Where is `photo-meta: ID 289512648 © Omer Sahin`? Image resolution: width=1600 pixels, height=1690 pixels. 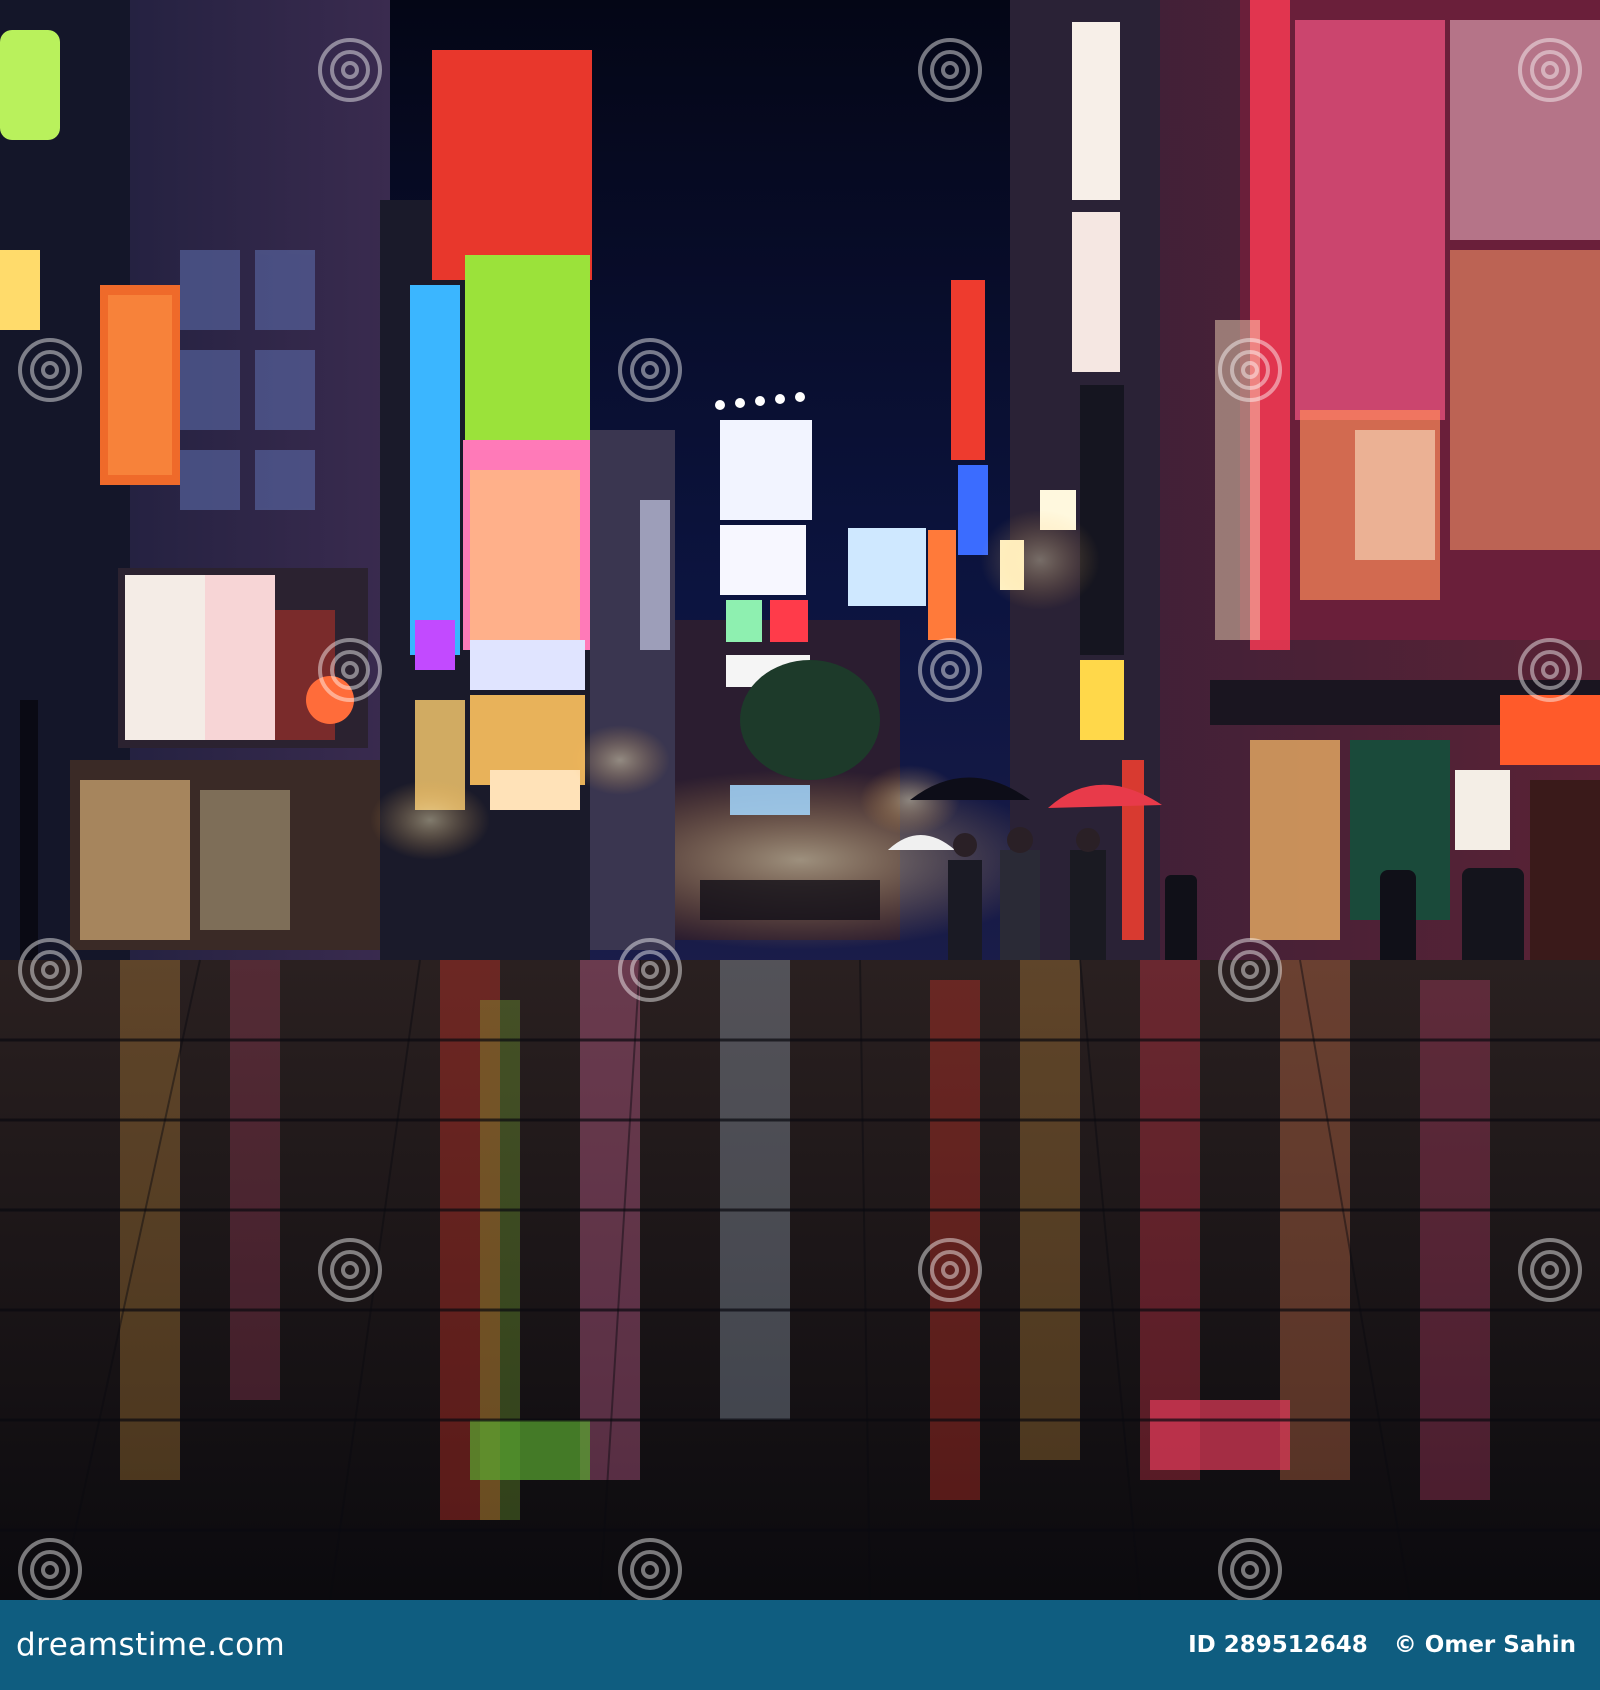
photo-meta: ID 289512648 © Omer Sahin is located at coordinates (1382, 1645).